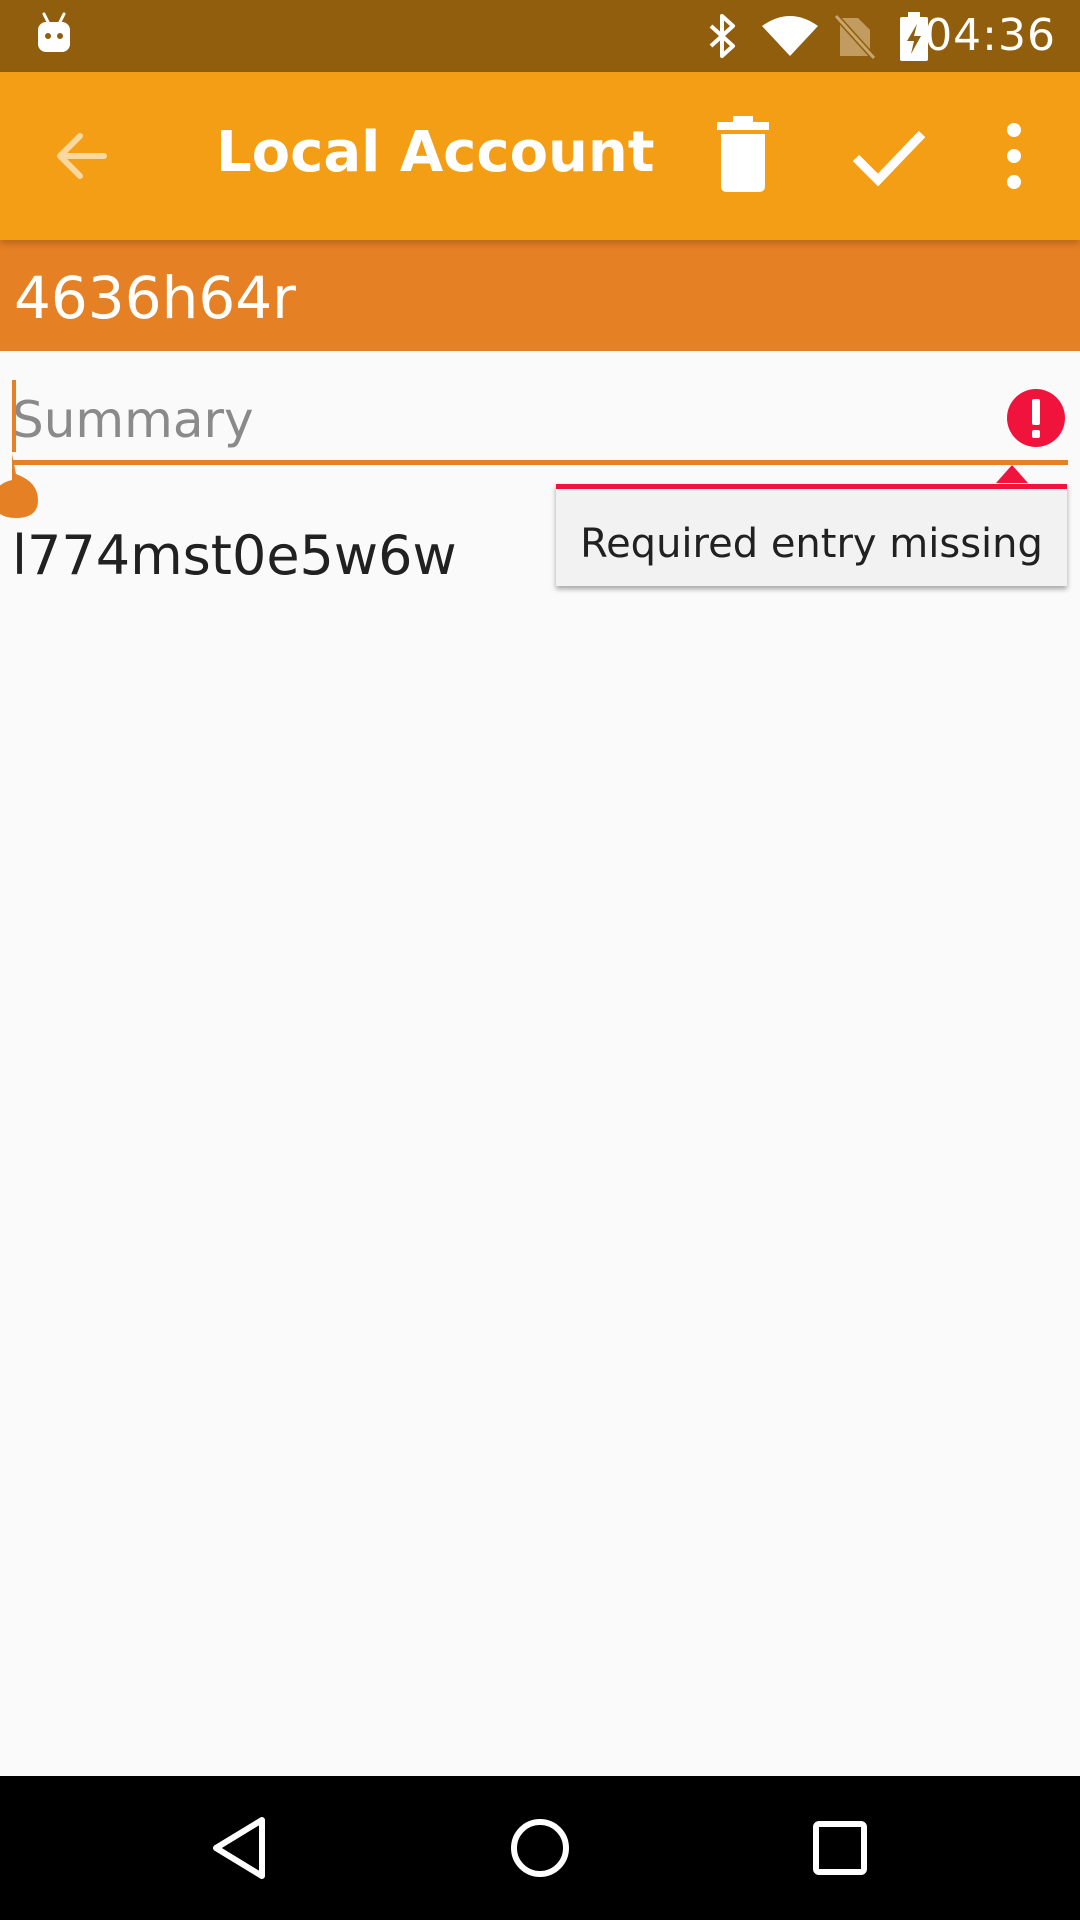 The height and width of the screenshot is (1920, 1080). I want to click on error-tooltip: Required entry missing, so click(811, 525).